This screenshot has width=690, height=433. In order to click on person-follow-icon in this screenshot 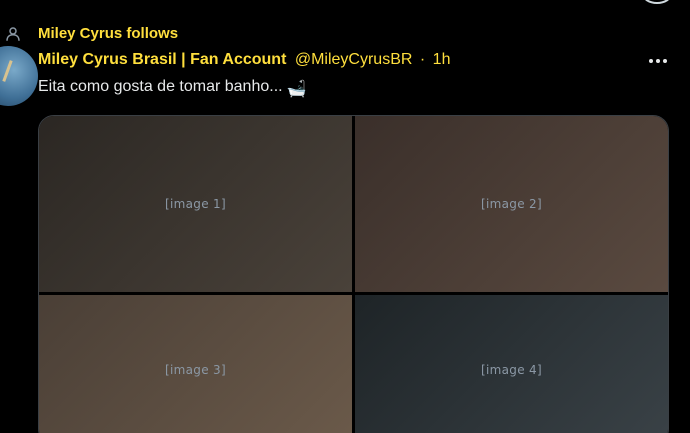, I will do `click(13, 34)`.